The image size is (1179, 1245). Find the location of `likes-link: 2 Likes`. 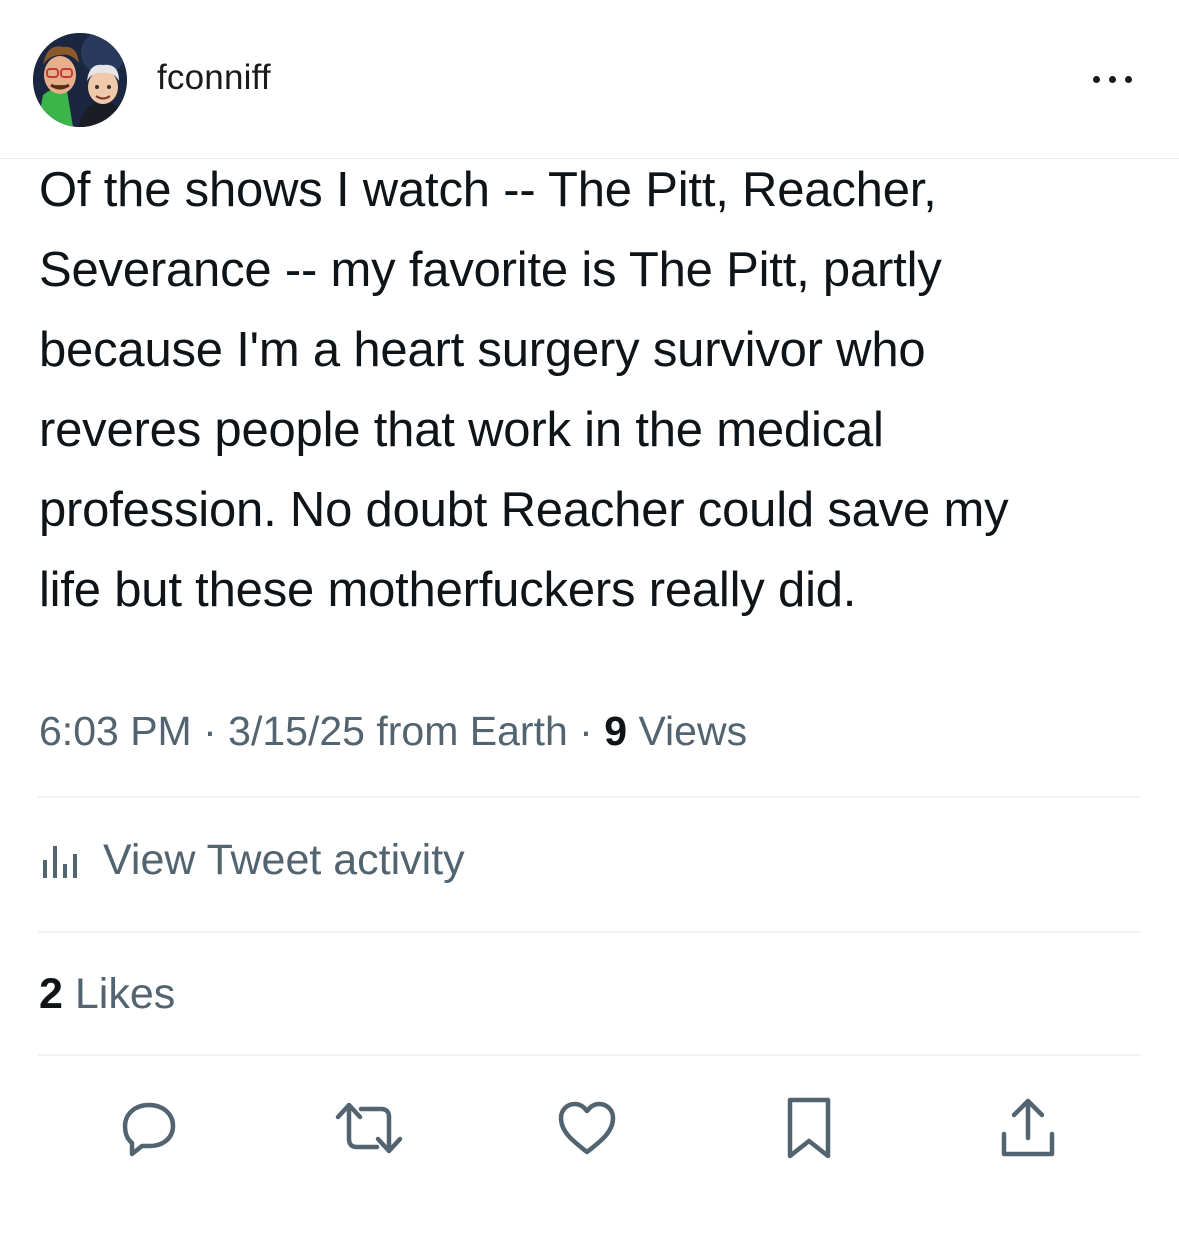

likes-link: 2 Likes is located at coordinates (107, 994).